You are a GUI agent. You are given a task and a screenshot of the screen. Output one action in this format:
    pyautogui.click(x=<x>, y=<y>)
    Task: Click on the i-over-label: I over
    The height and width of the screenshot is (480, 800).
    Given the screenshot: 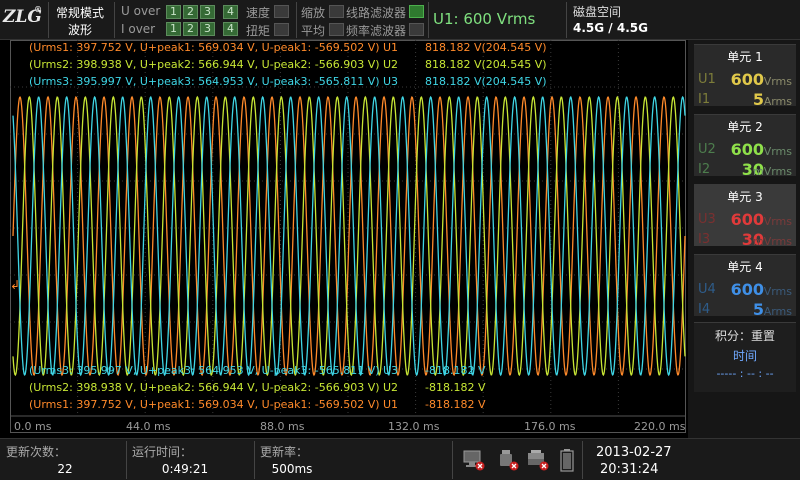 What is the action you would take?
    pyautogui.click(x=138, y=29)
    